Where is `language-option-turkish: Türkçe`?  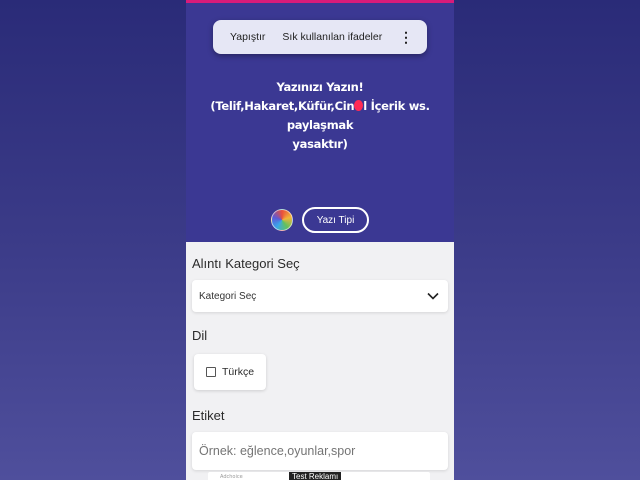 language-option-turkish: Türkçe is located at coordinates (230, 372).